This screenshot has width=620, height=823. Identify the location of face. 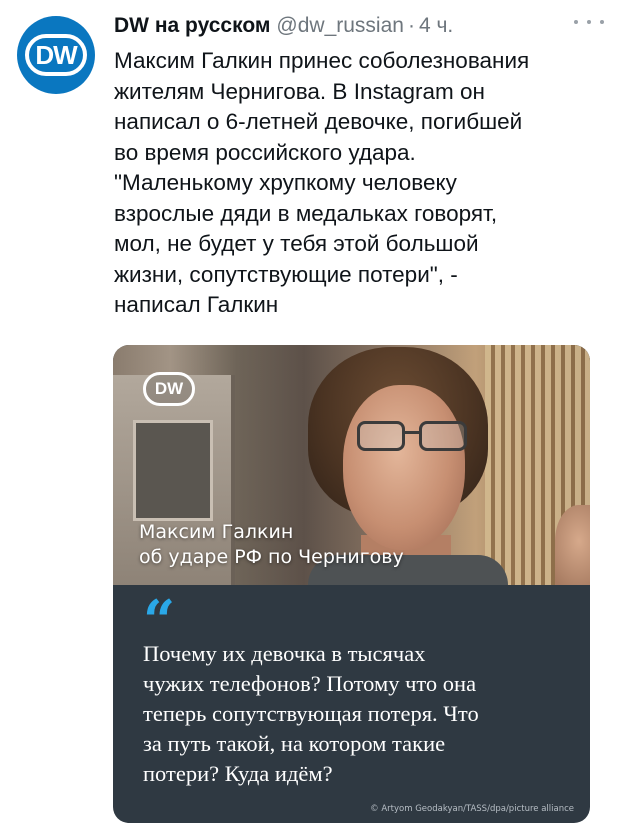
(404, 467).